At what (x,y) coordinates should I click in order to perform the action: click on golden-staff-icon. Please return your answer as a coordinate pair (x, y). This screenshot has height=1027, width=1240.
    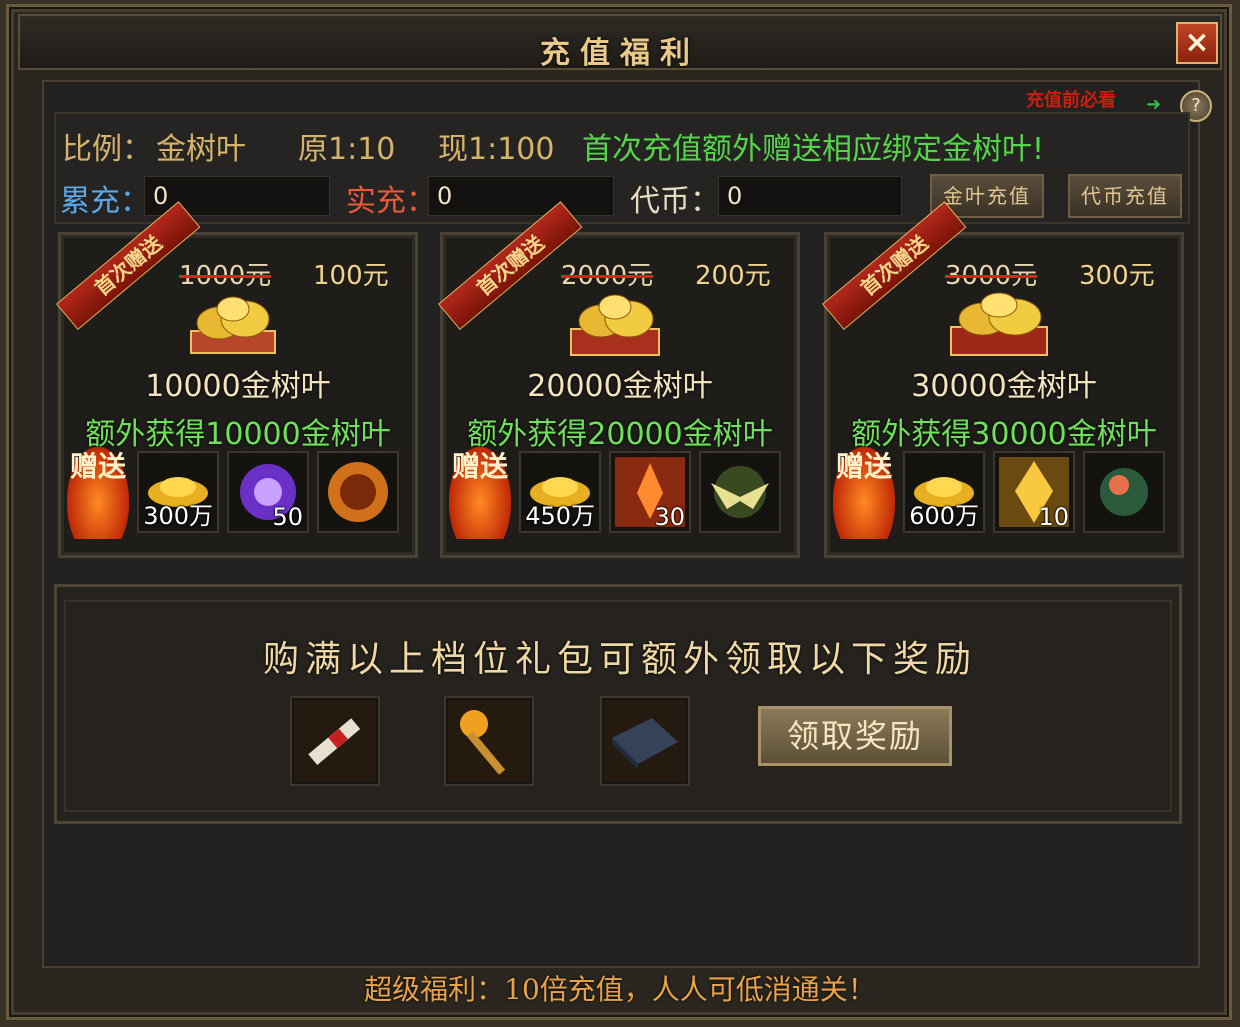
    Looking at the image, I should click on (489, 741).